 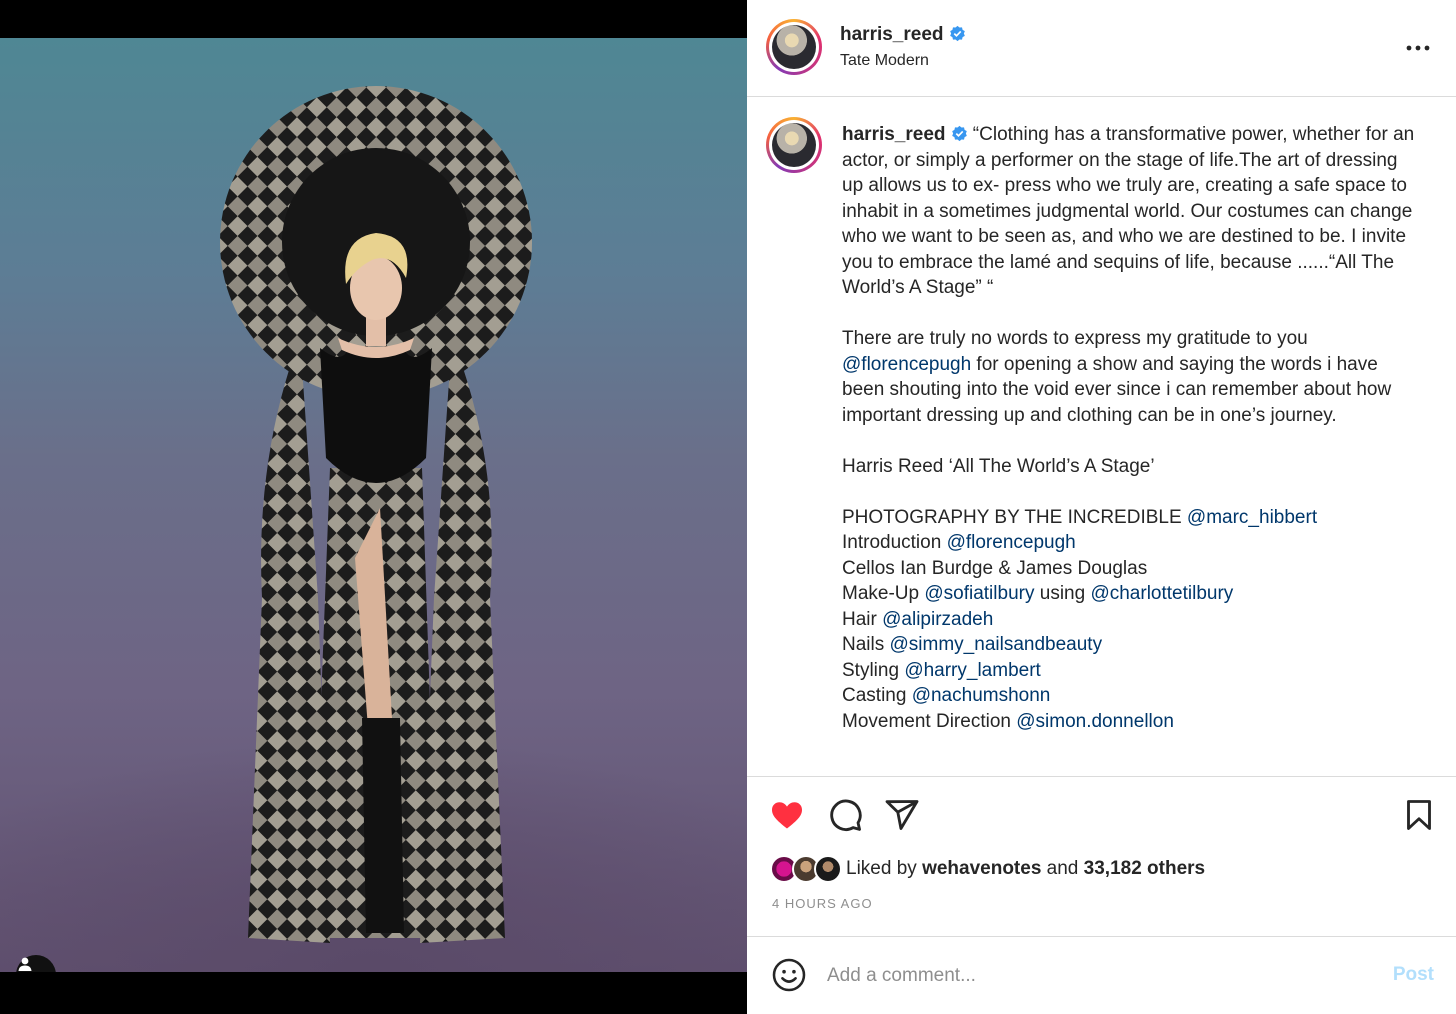 I want to click on emoji-button, so click(x=789, y=975).